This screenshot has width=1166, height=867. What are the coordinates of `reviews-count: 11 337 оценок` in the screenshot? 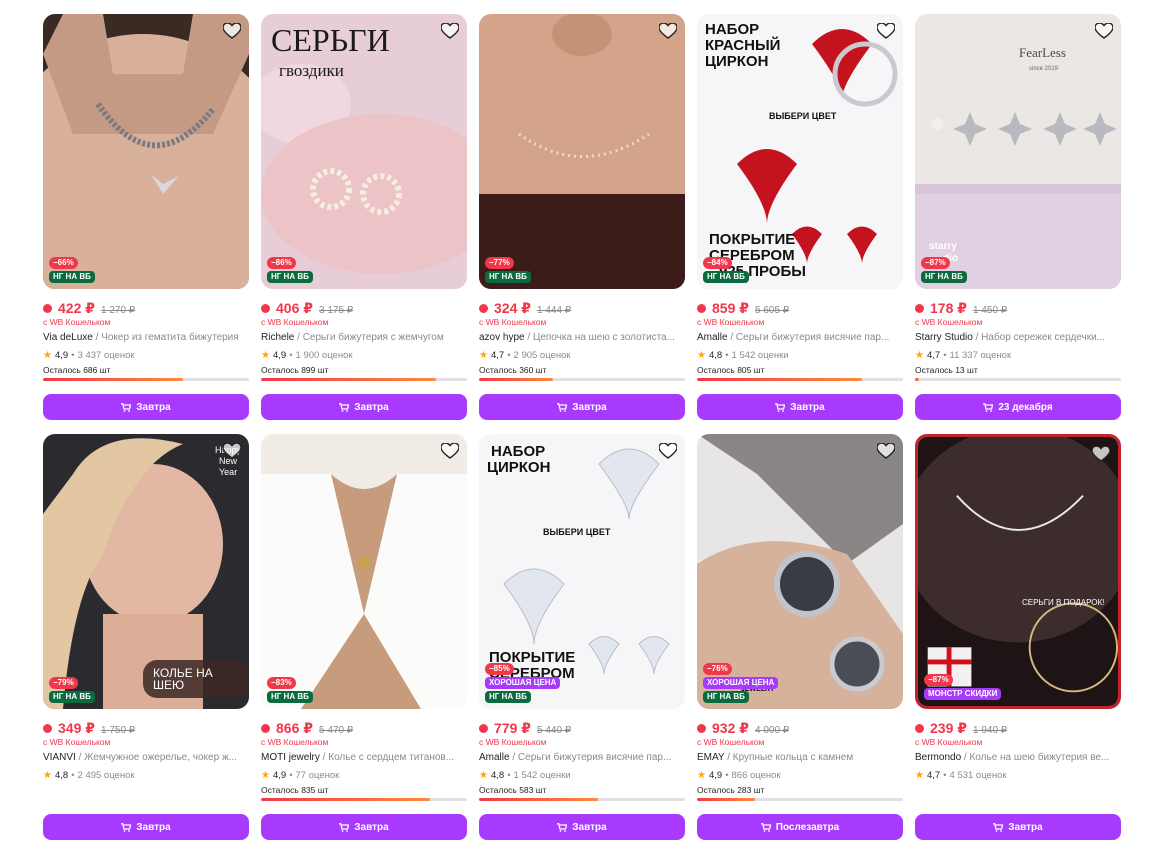 It's located at (981, 355).